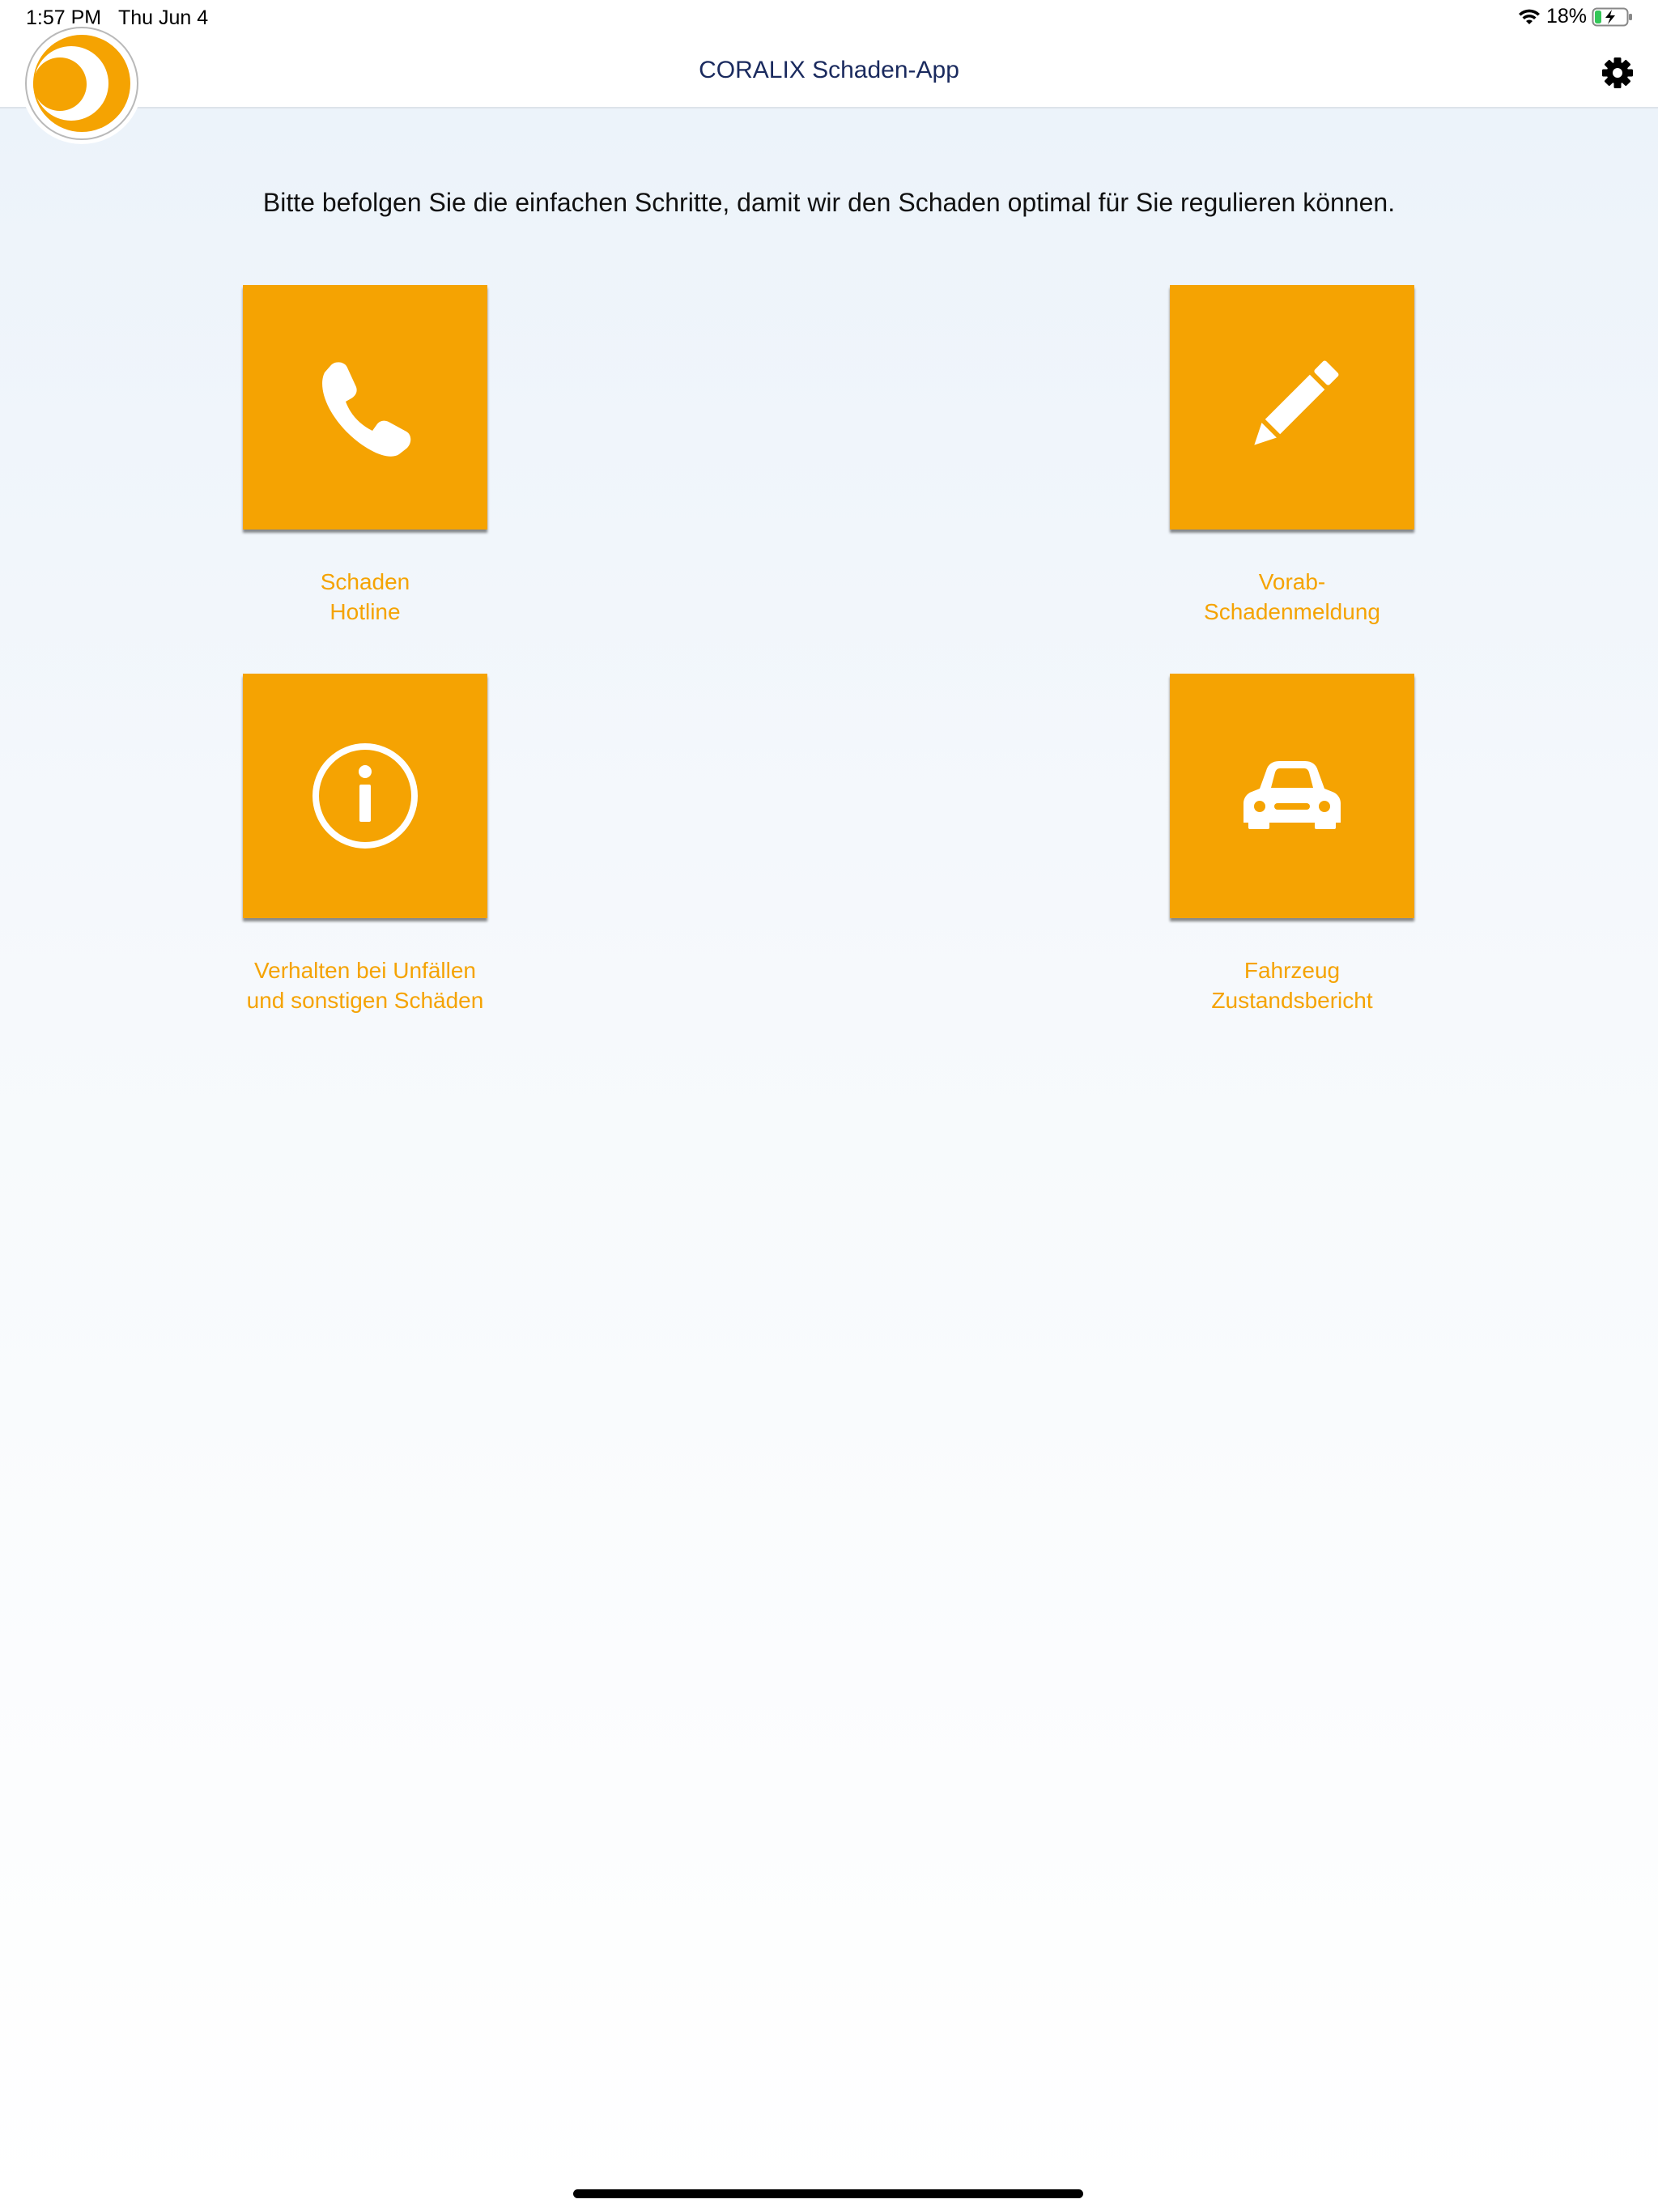  I want to click on coralix-logo, so click(81, 84).